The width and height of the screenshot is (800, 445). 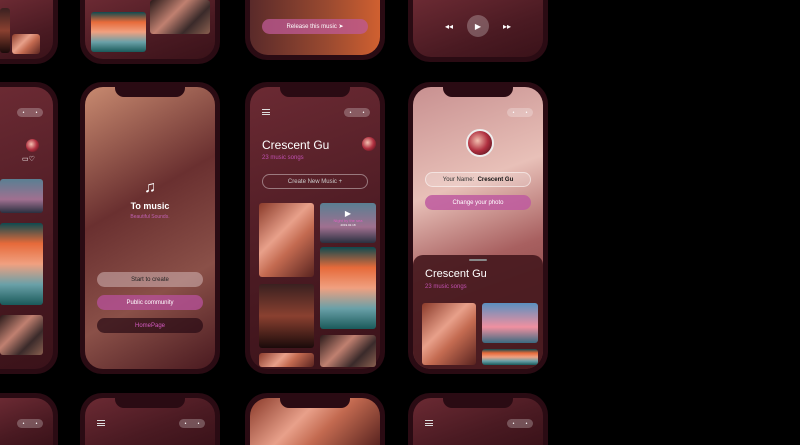 I want to click on bottom-sheet: Crescent Gu 23 music songs, so click(x=478, y=312).